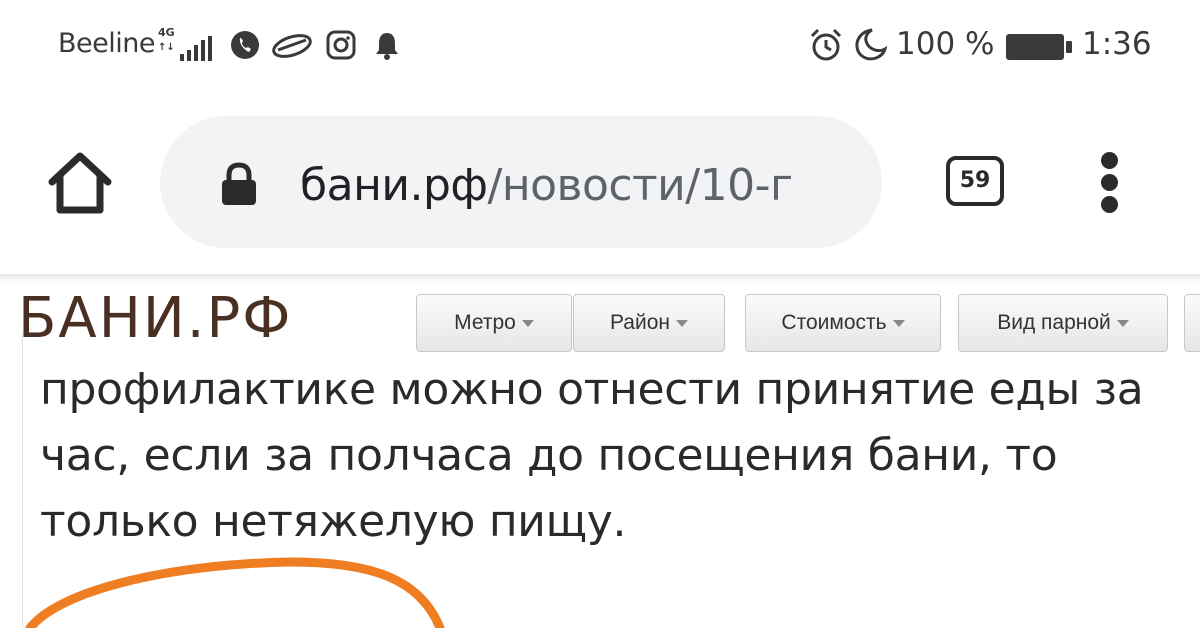 This screenshot has height=628, width=1200. Describe the element at coordinates (245, 45) in the screenshot. I see `phone-call-icon` at that location.